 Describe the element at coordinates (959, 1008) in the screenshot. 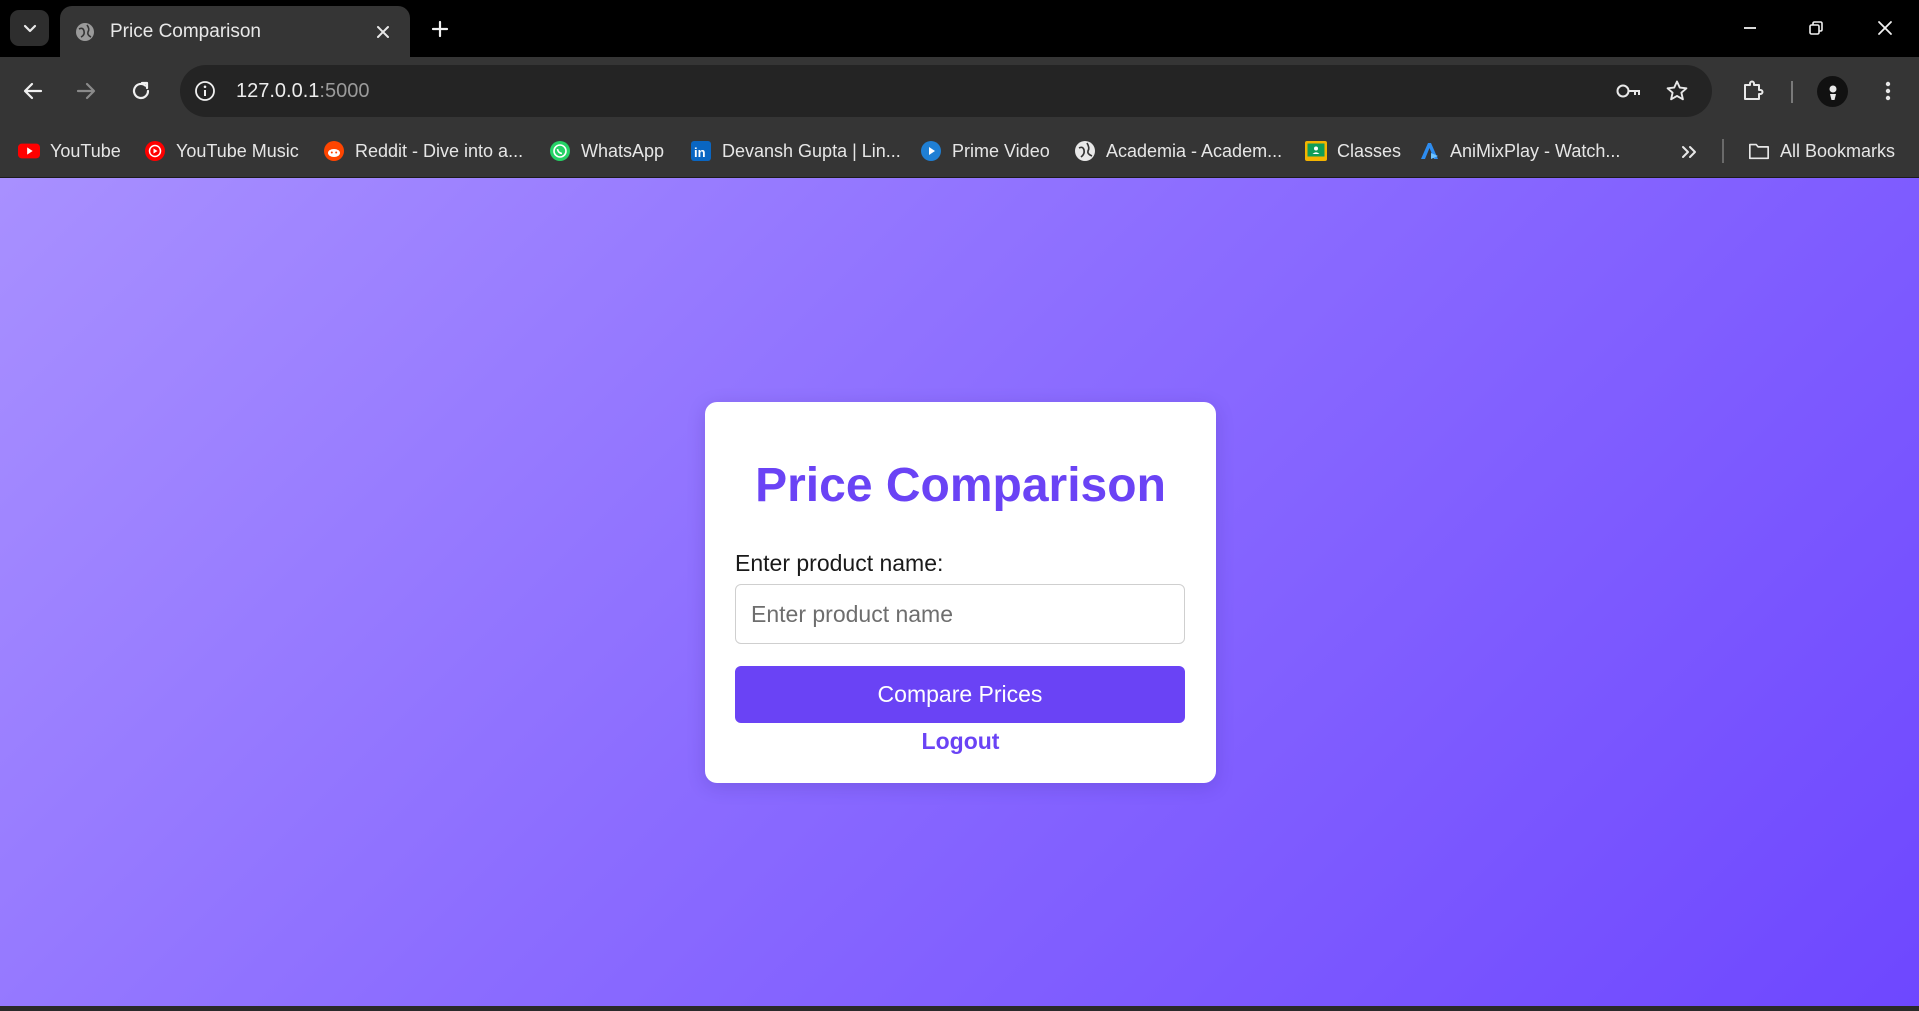

I see `window-bottom-border` at that location.